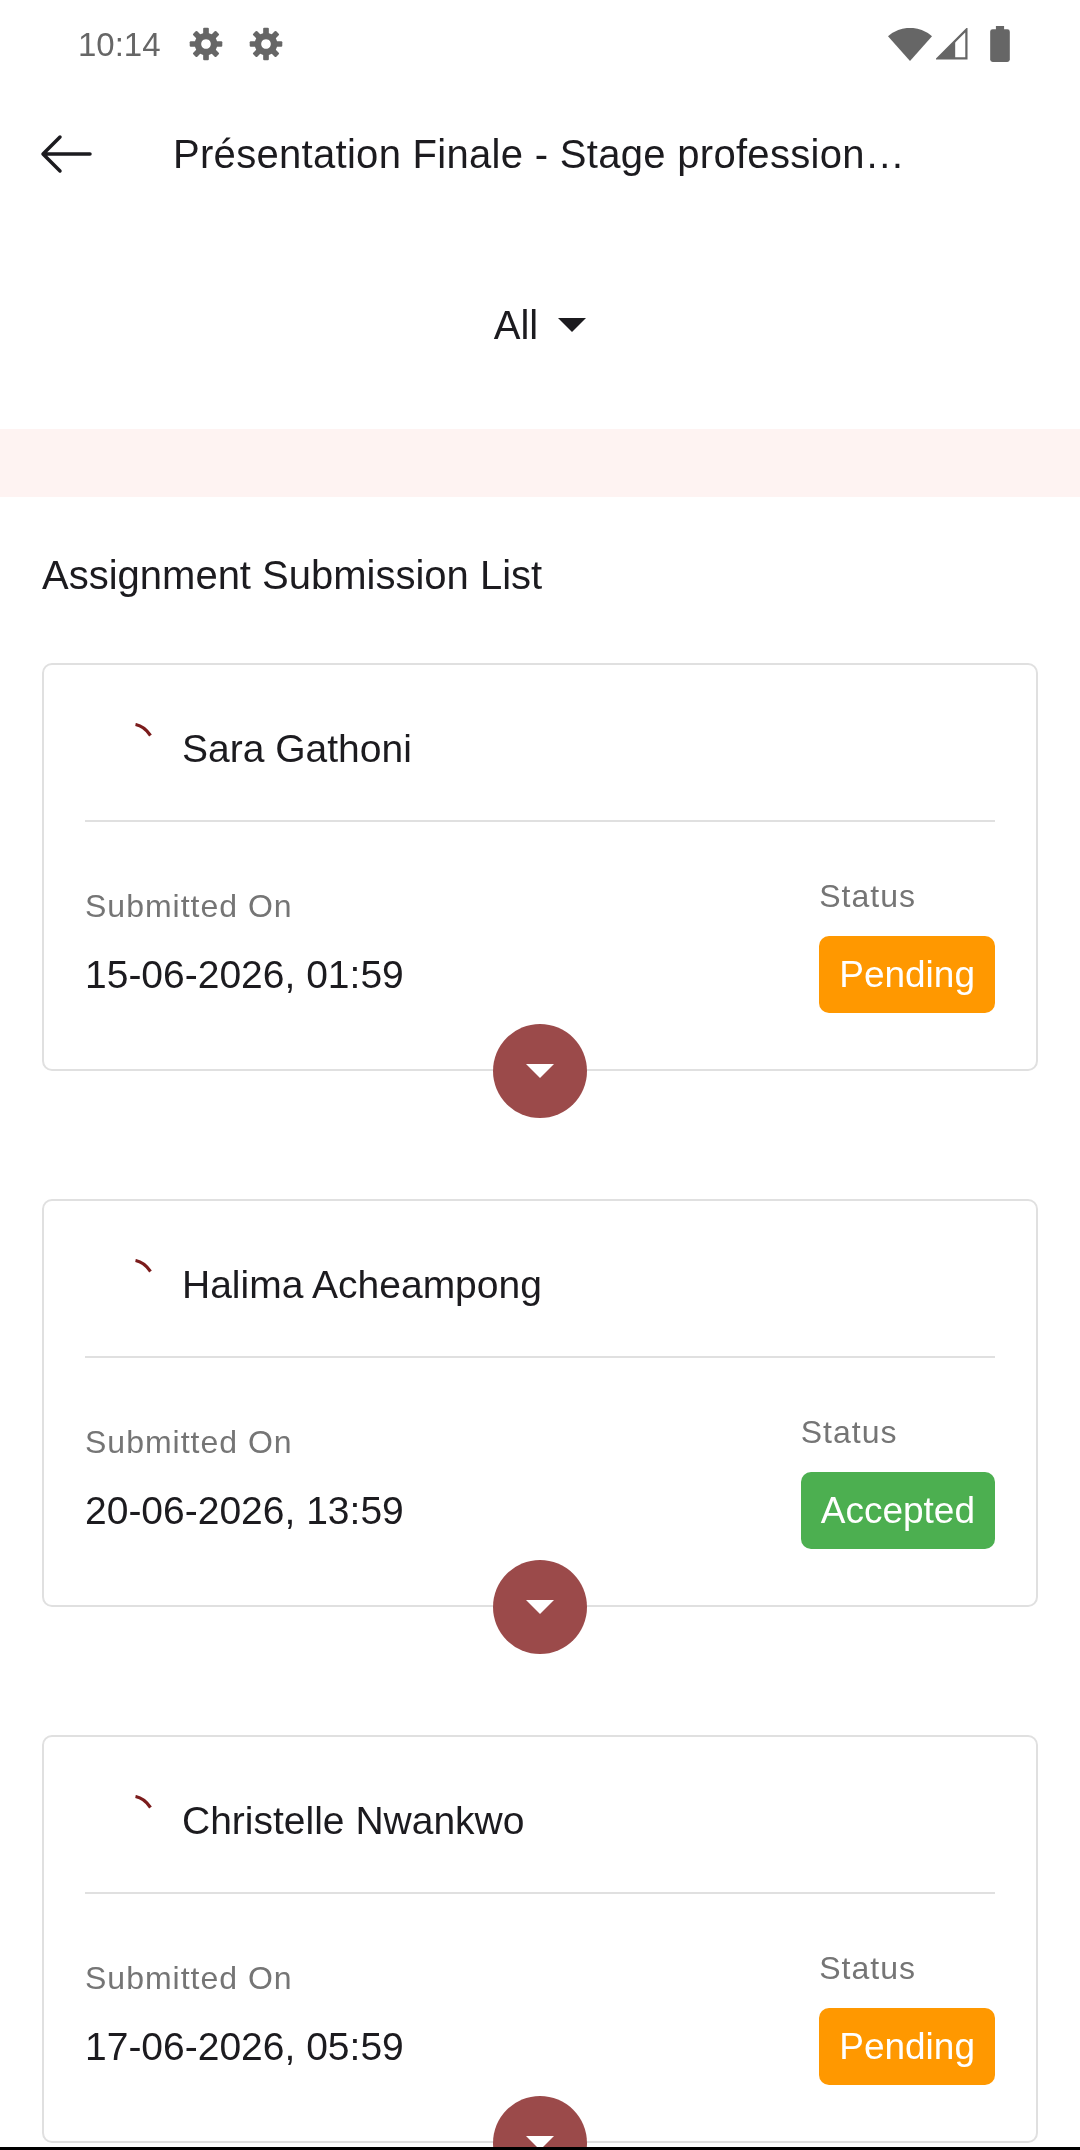 The width and height of the screenshot is (1080, 2150). What do you see at coordinates (244, 1511) in the screenshot?
I see `submission-date: 20-06-2026, 13:59` at bounding box center [244, 1511].